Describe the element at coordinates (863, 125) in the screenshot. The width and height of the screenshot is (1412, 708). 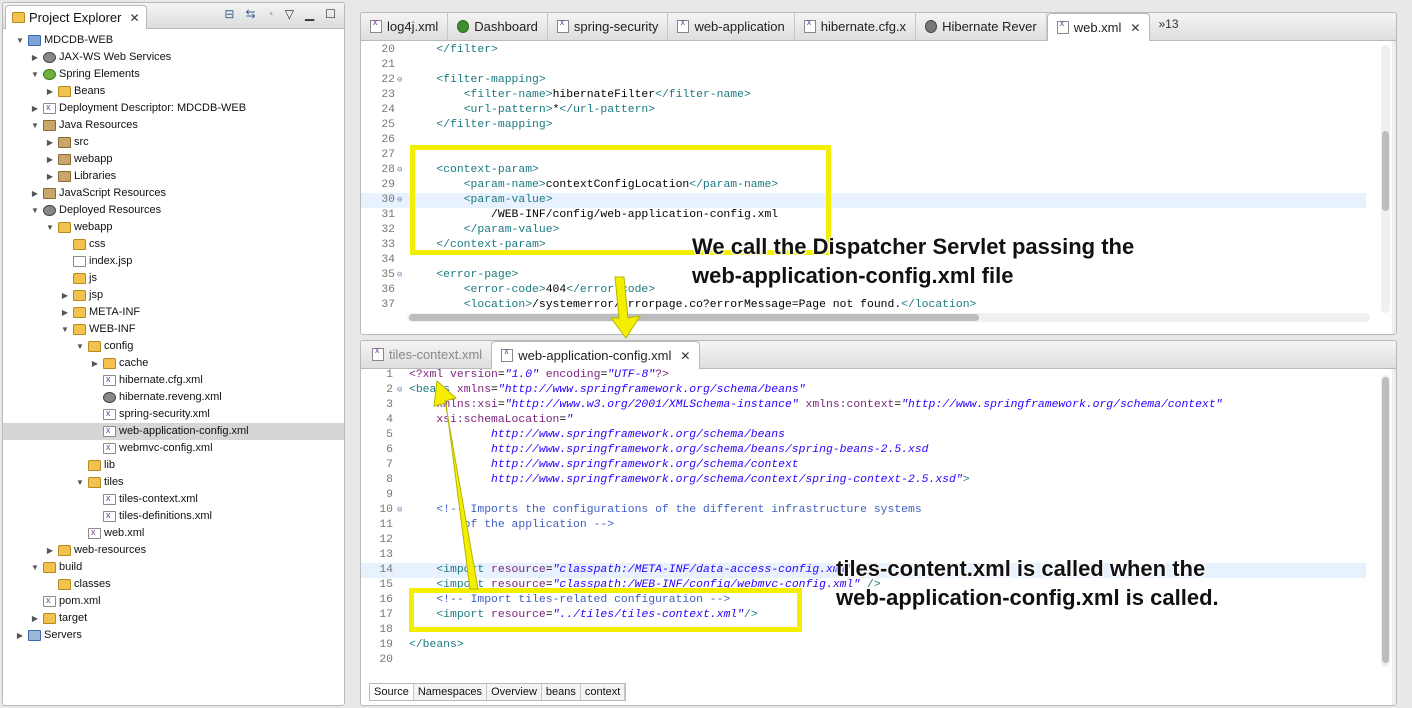
I see `code-line: 25 </filter-mapping>` at that location.